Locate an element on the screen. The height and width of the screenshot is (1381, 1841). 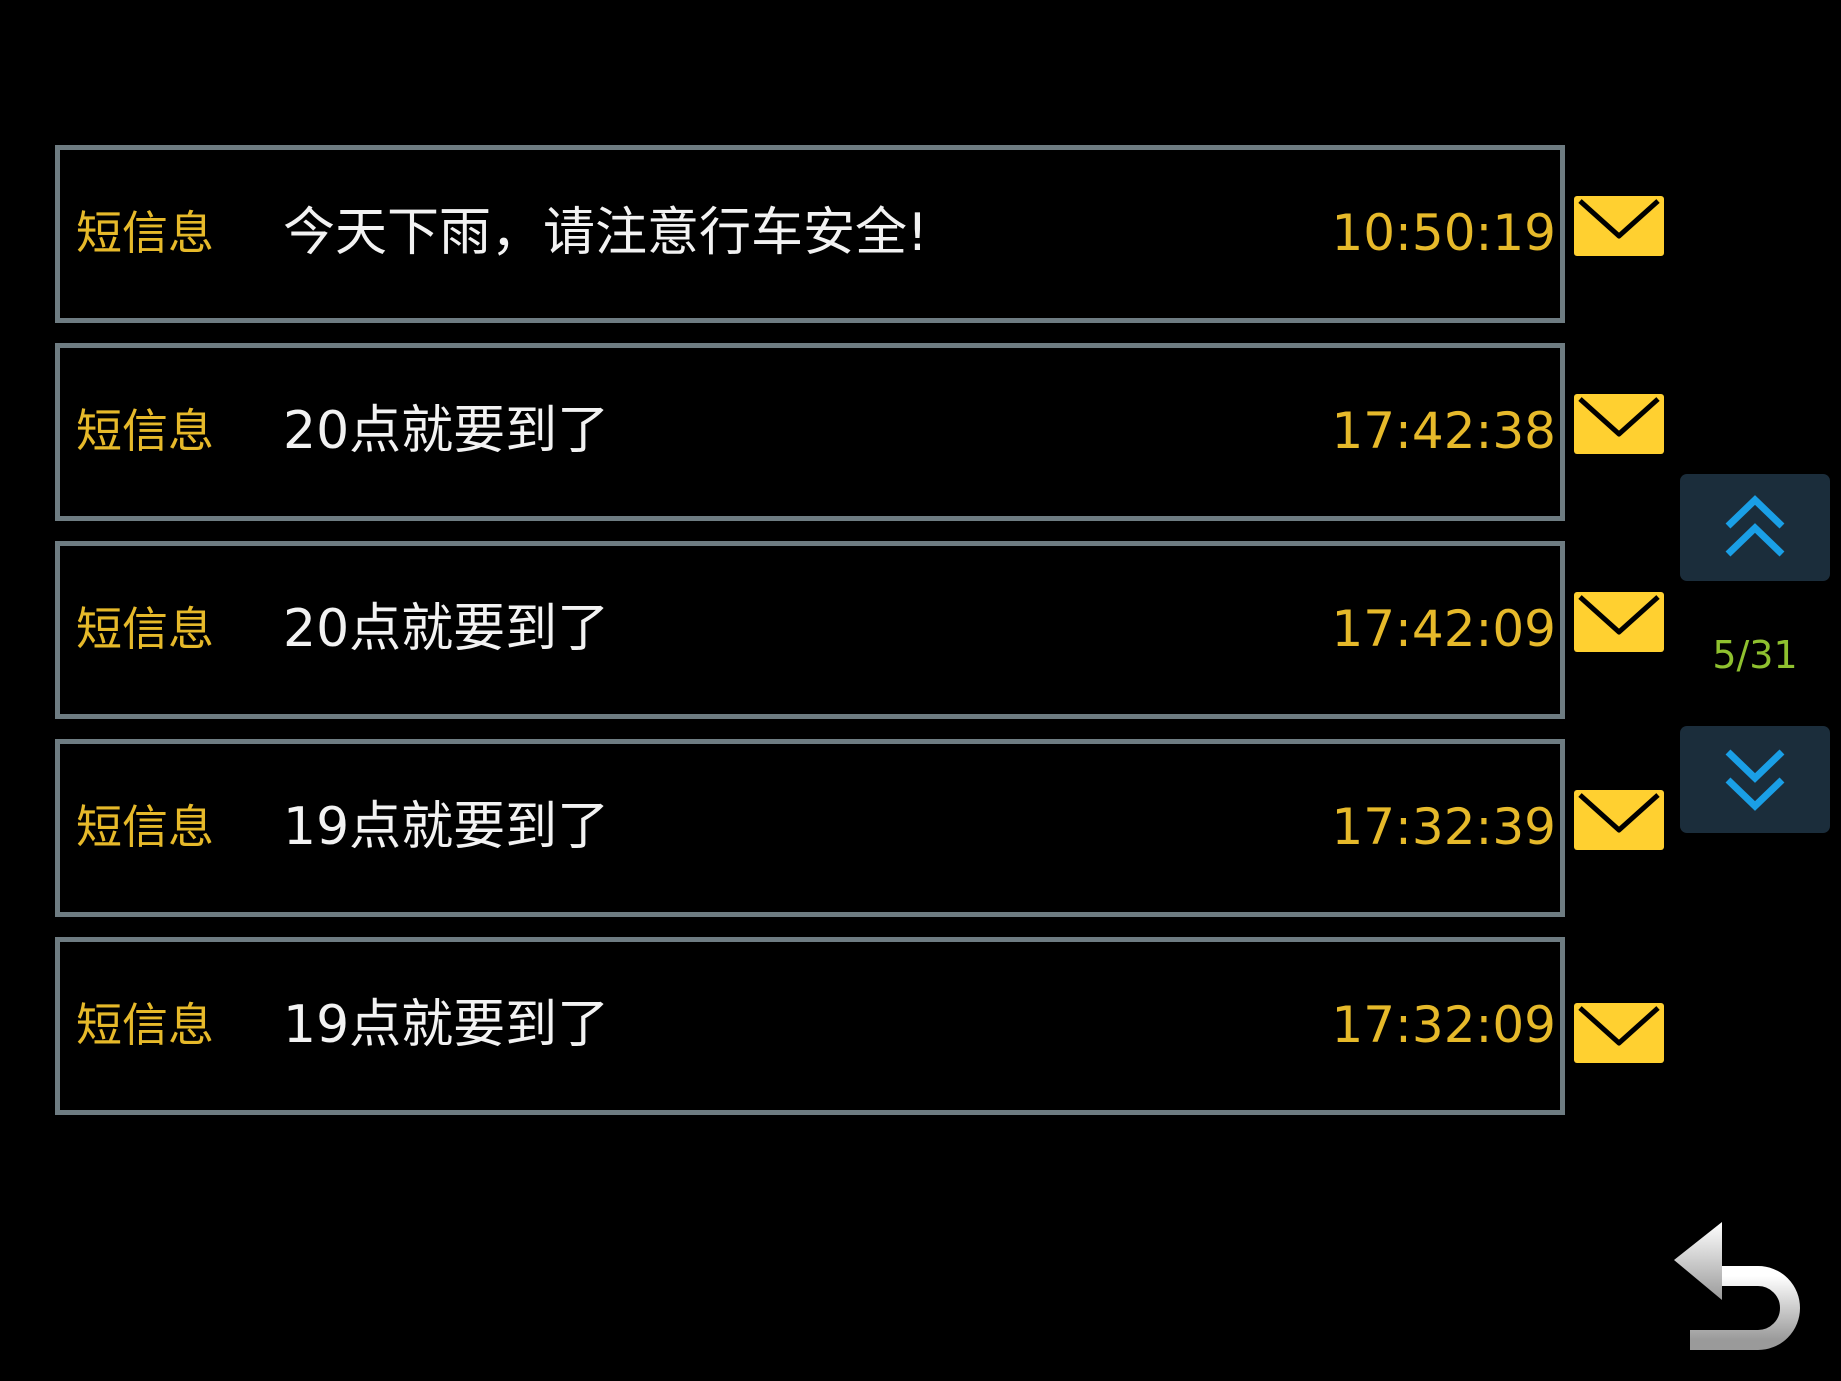
message-row: 短信息 今天下雨，请注意行车安全! 10:50:19 is located at coordinates (810, 234).